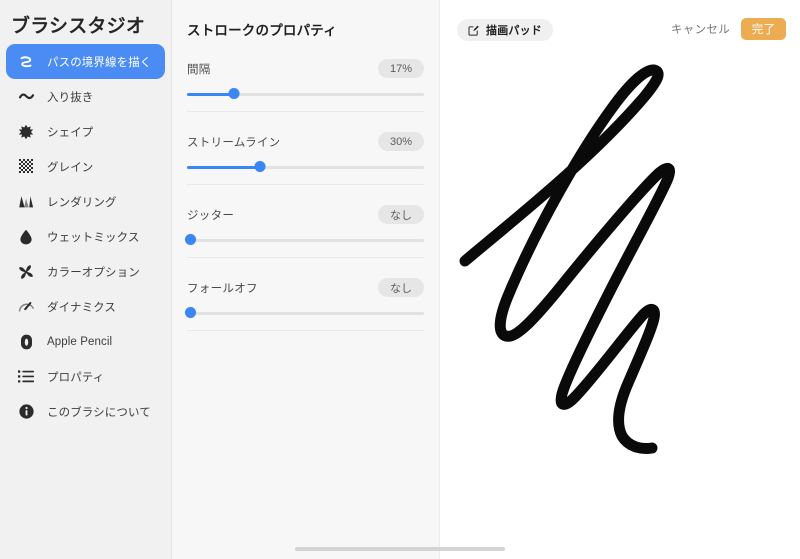 The width and height of the screenshot is (800, 559). What do you see at coordinates (305, 85) in the screenshot?
I see `property-group-spacing: 間隔 17%` at bounding box center [305, 85].